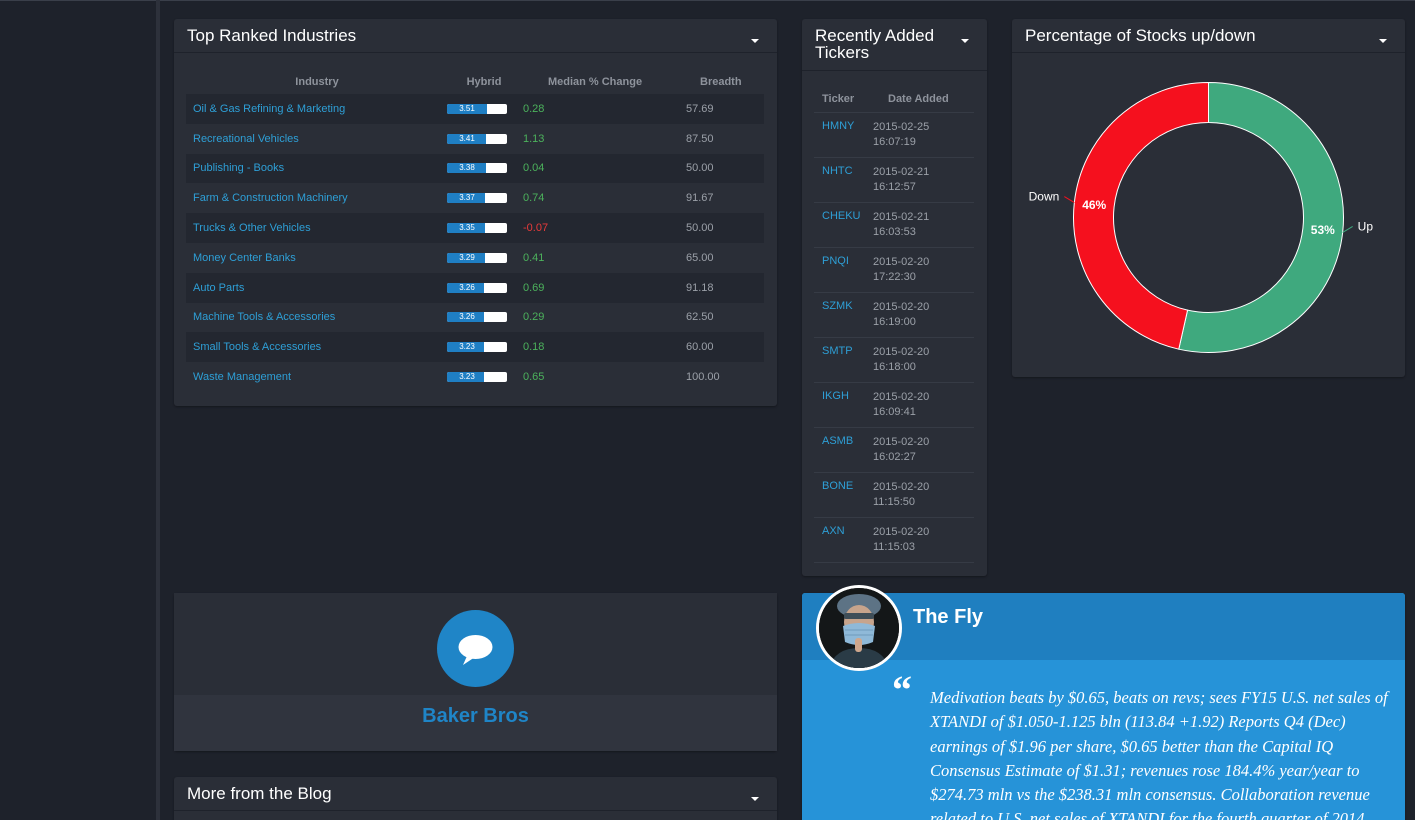 This screenshot has height=820, width=1415. I want to click on hybrid-bar: 3.26, so click(477, 317).